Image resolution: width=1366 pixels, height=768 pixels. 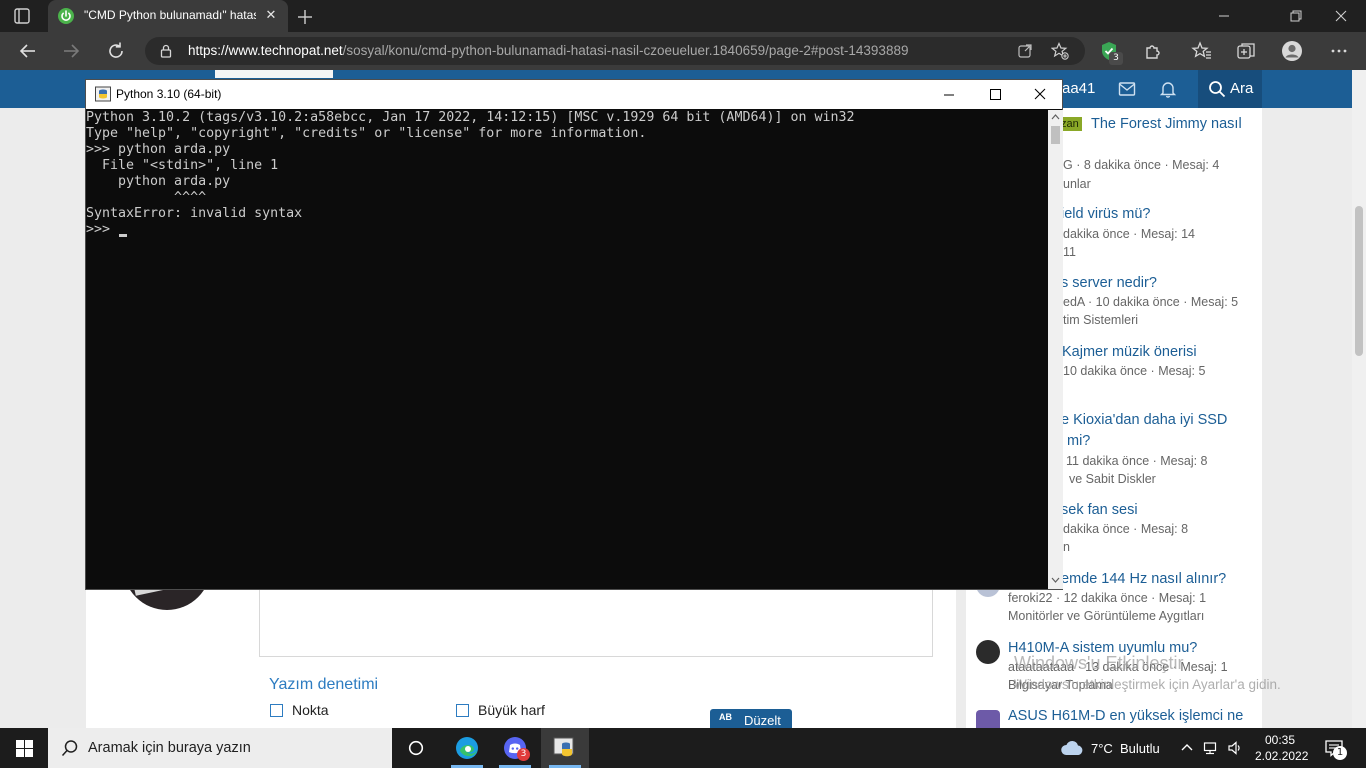 I want to click on browser-restore-icon, so click(x=1296, y=16).